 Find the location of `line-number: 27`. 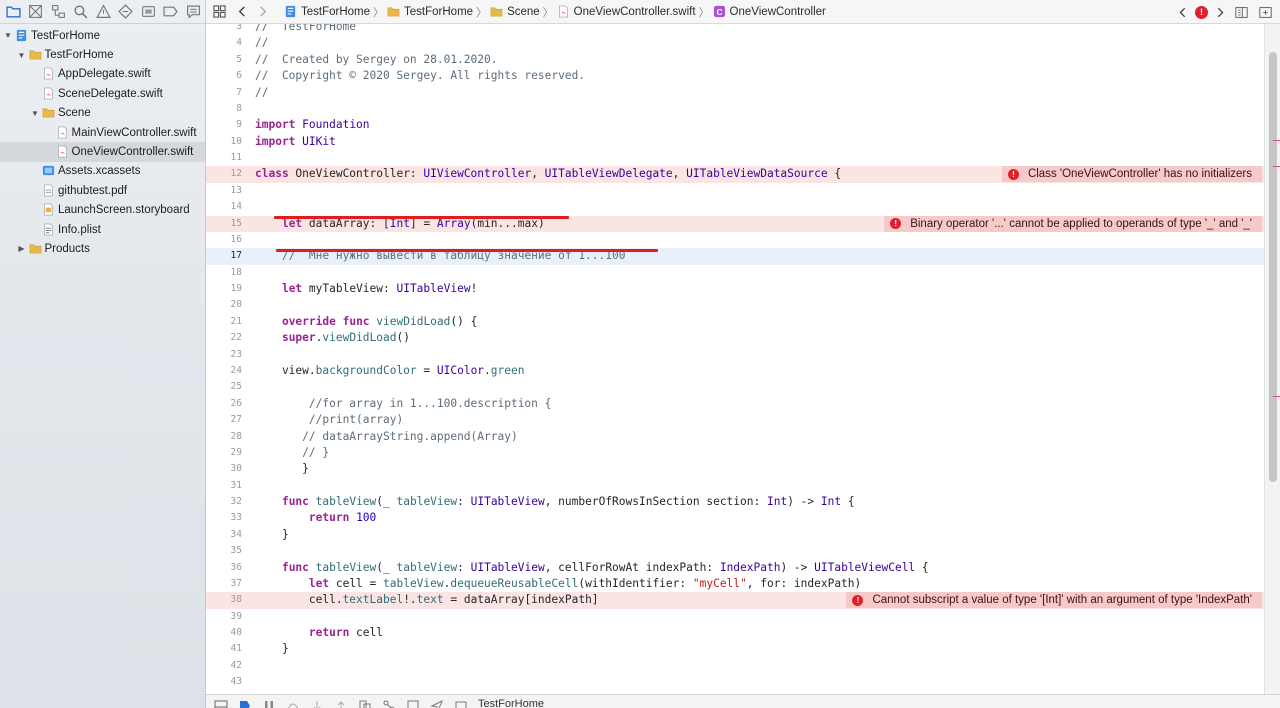

line-number: 27 is located at coordinates (224, 420).